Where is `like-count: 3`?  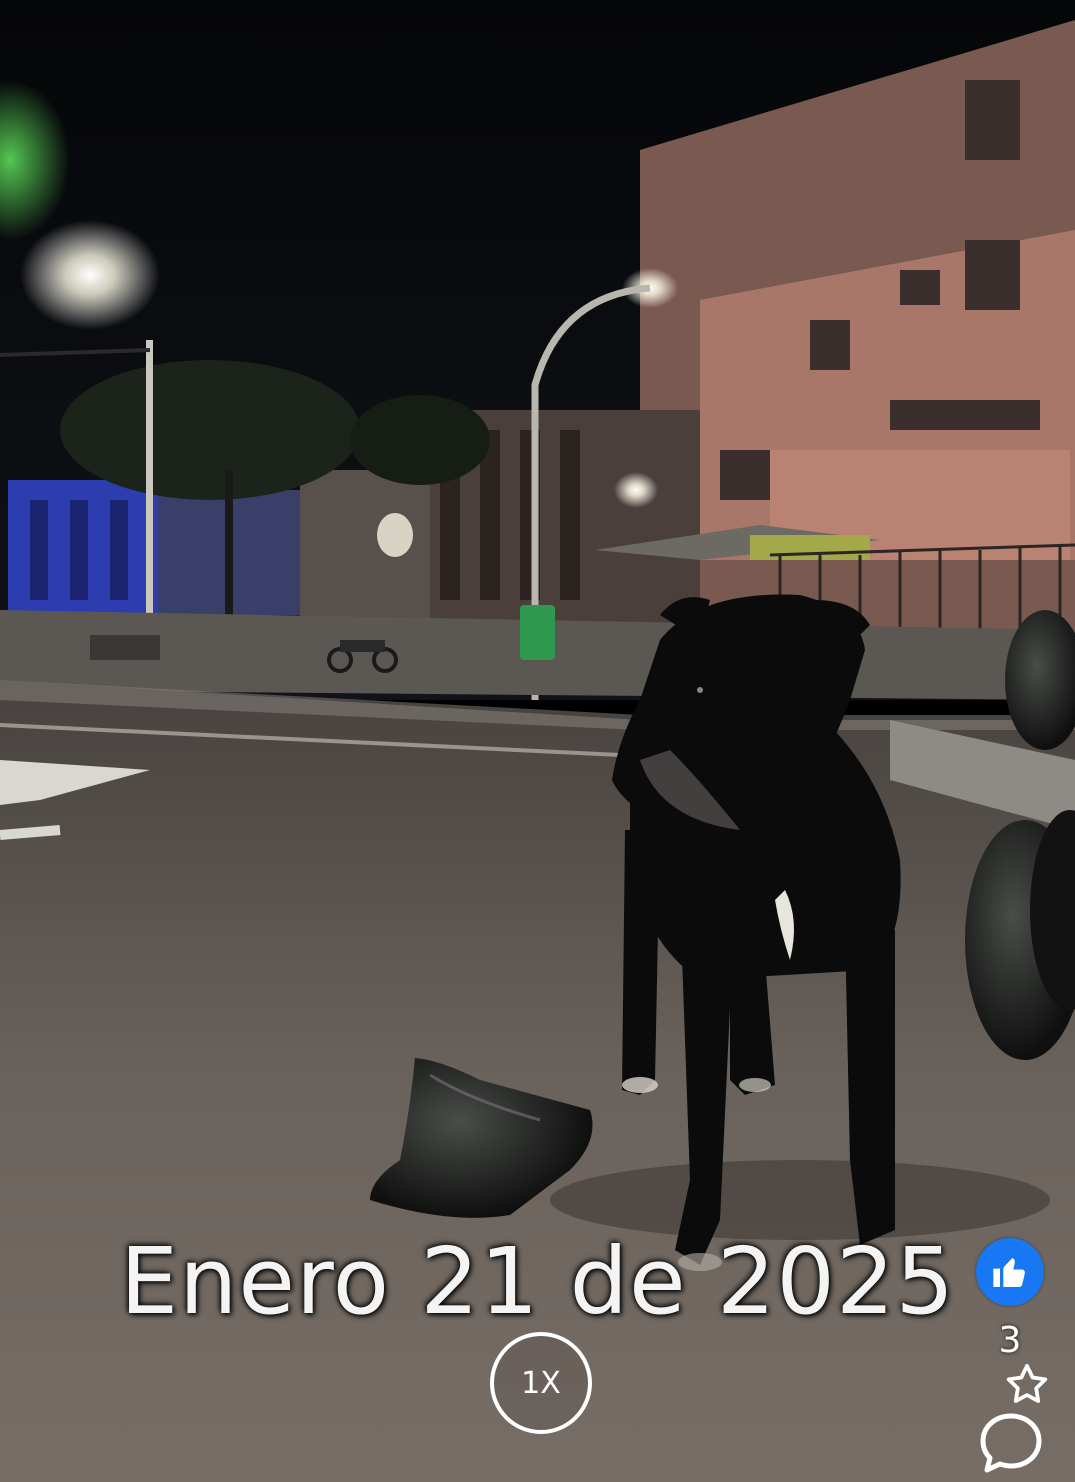 like-count: 3 is located at coordinates (1010, 1340).